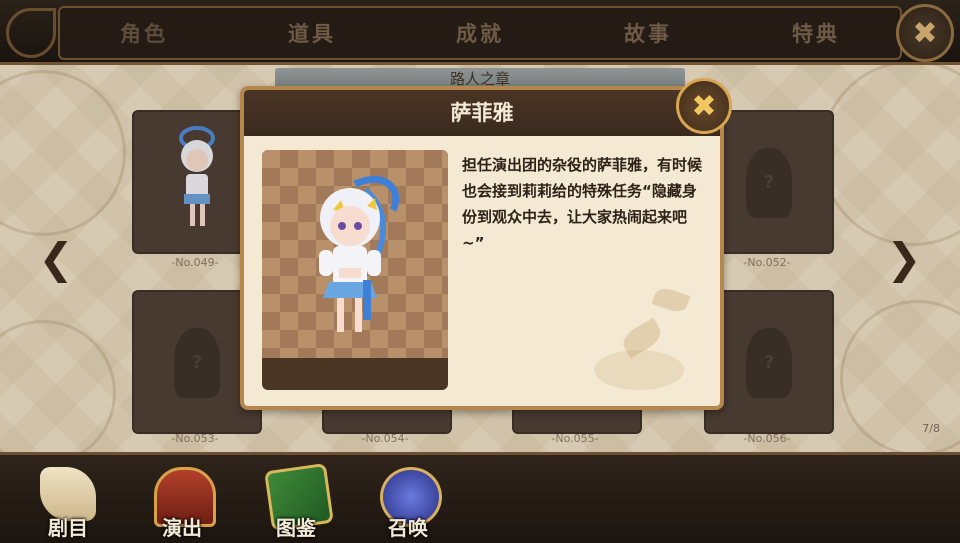 Image resolution: width=960 pixels, height=543 pixels. What do you see at coordinates (296, 502) in the screenshot?
I see `nav-encyclopedia-button: 图鉴` at bounding box center [296, 502].